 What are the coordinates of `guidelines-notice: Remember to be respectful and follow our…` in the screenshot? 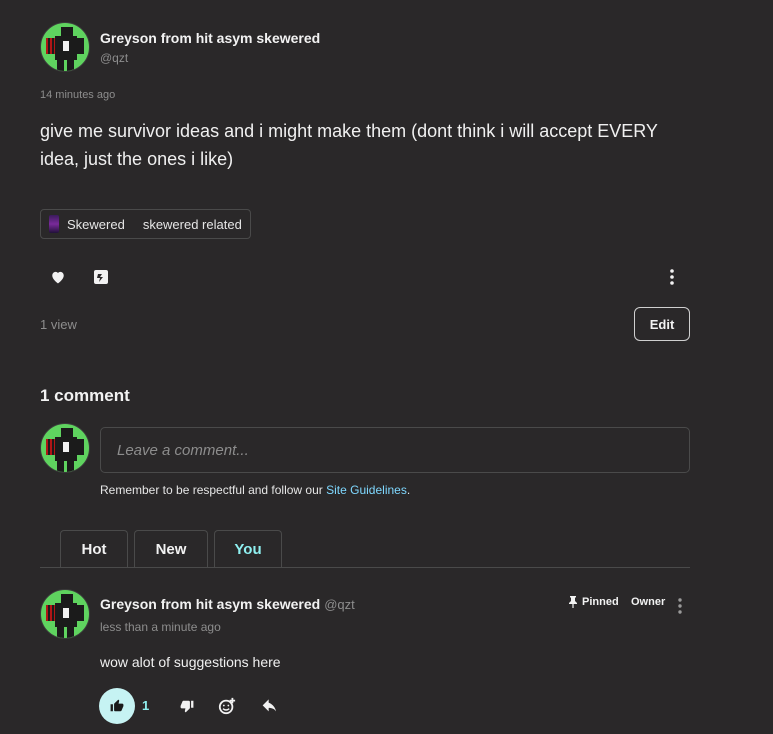 It's located at (255, 490).